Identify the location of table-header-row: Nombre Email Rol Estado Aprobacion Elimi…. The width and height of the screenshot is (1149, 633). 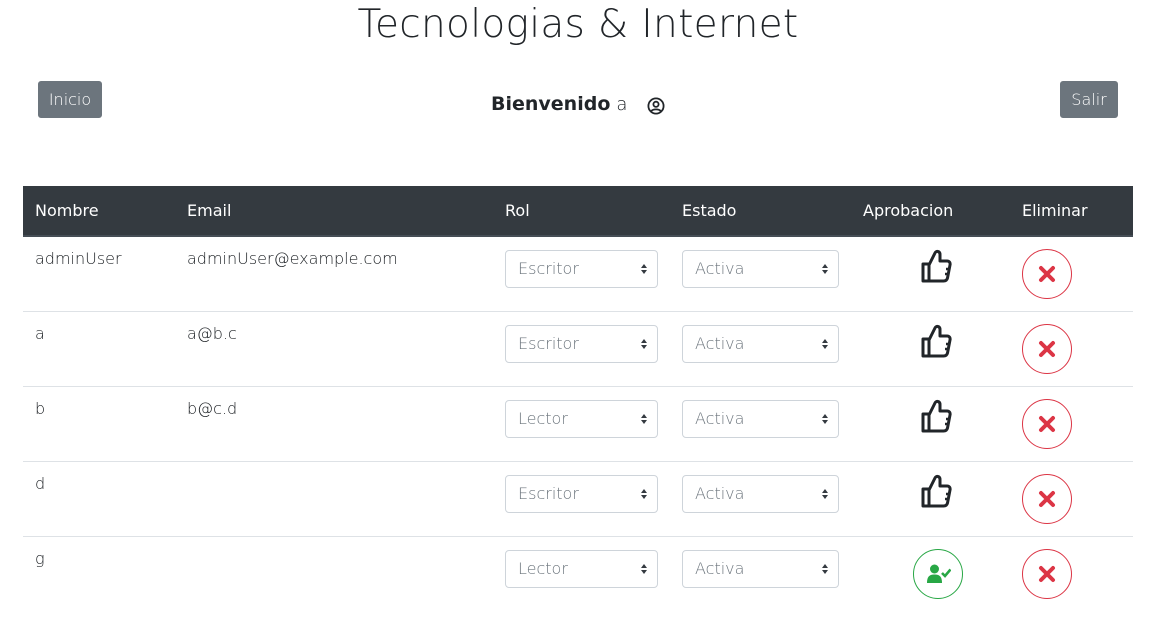
(578, 211).